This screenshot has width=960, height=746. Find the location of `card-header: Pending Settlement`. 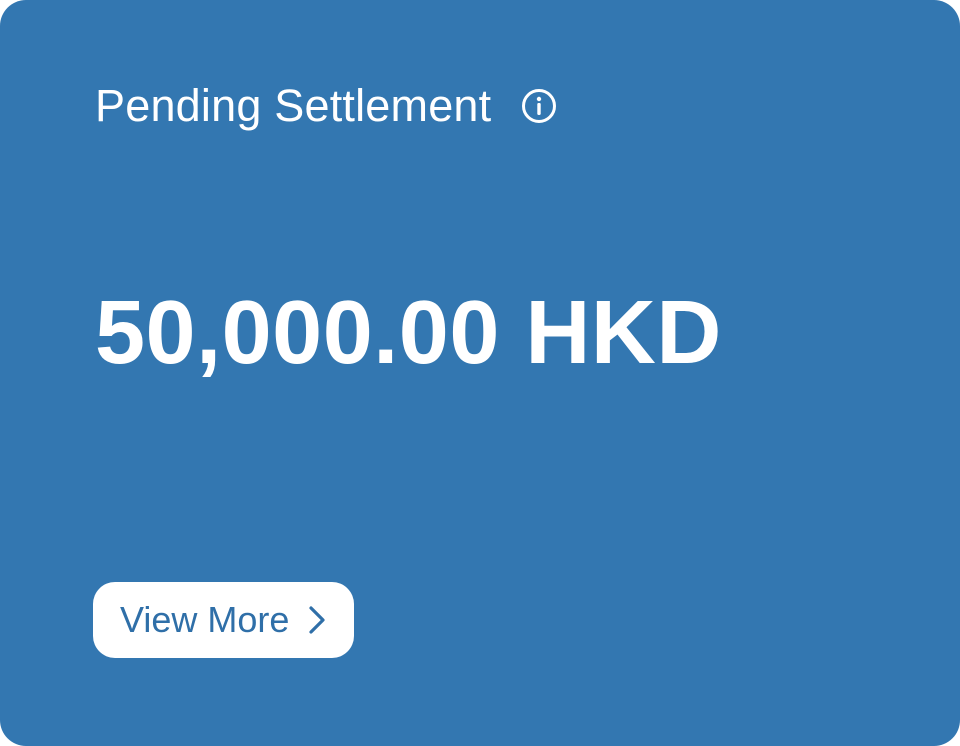

card-header: Pending Settlement is located at coordinates (326, 106).